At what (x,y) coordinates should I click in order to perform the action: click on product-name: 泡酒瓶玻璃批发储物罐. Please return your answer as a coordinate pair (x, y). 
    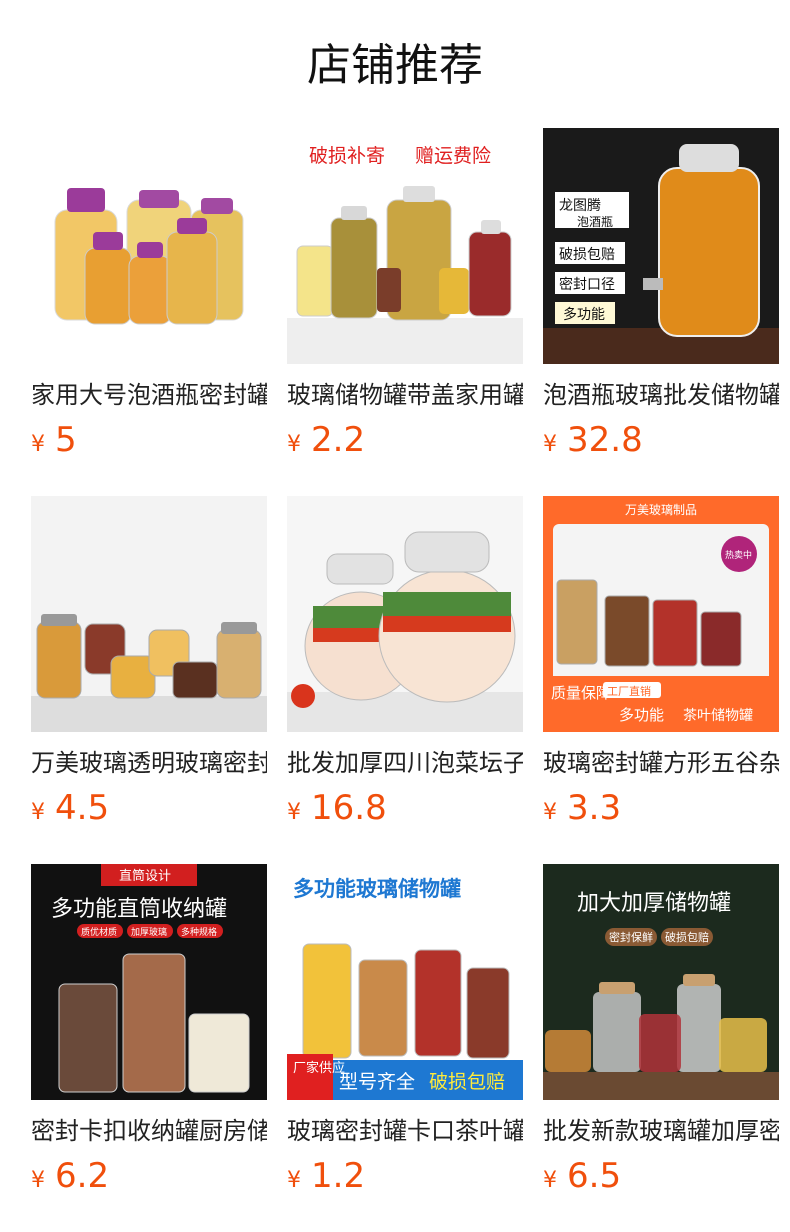
    Looking at the image, I should click on (661, 395).